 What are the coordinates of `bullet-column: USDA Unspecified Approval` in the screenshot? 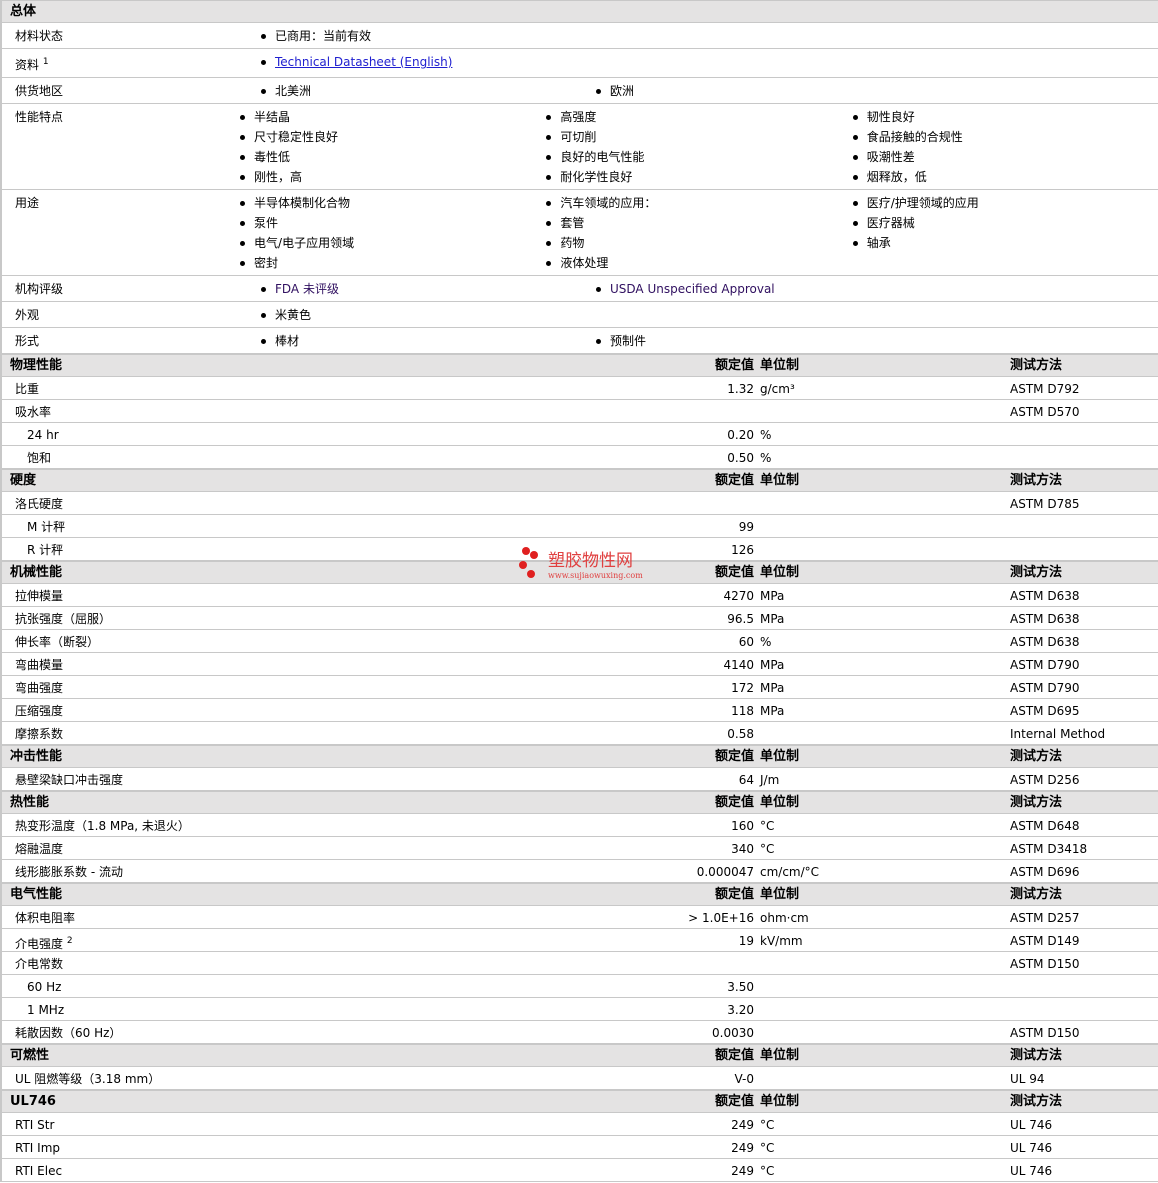 It's located at (762, 289).